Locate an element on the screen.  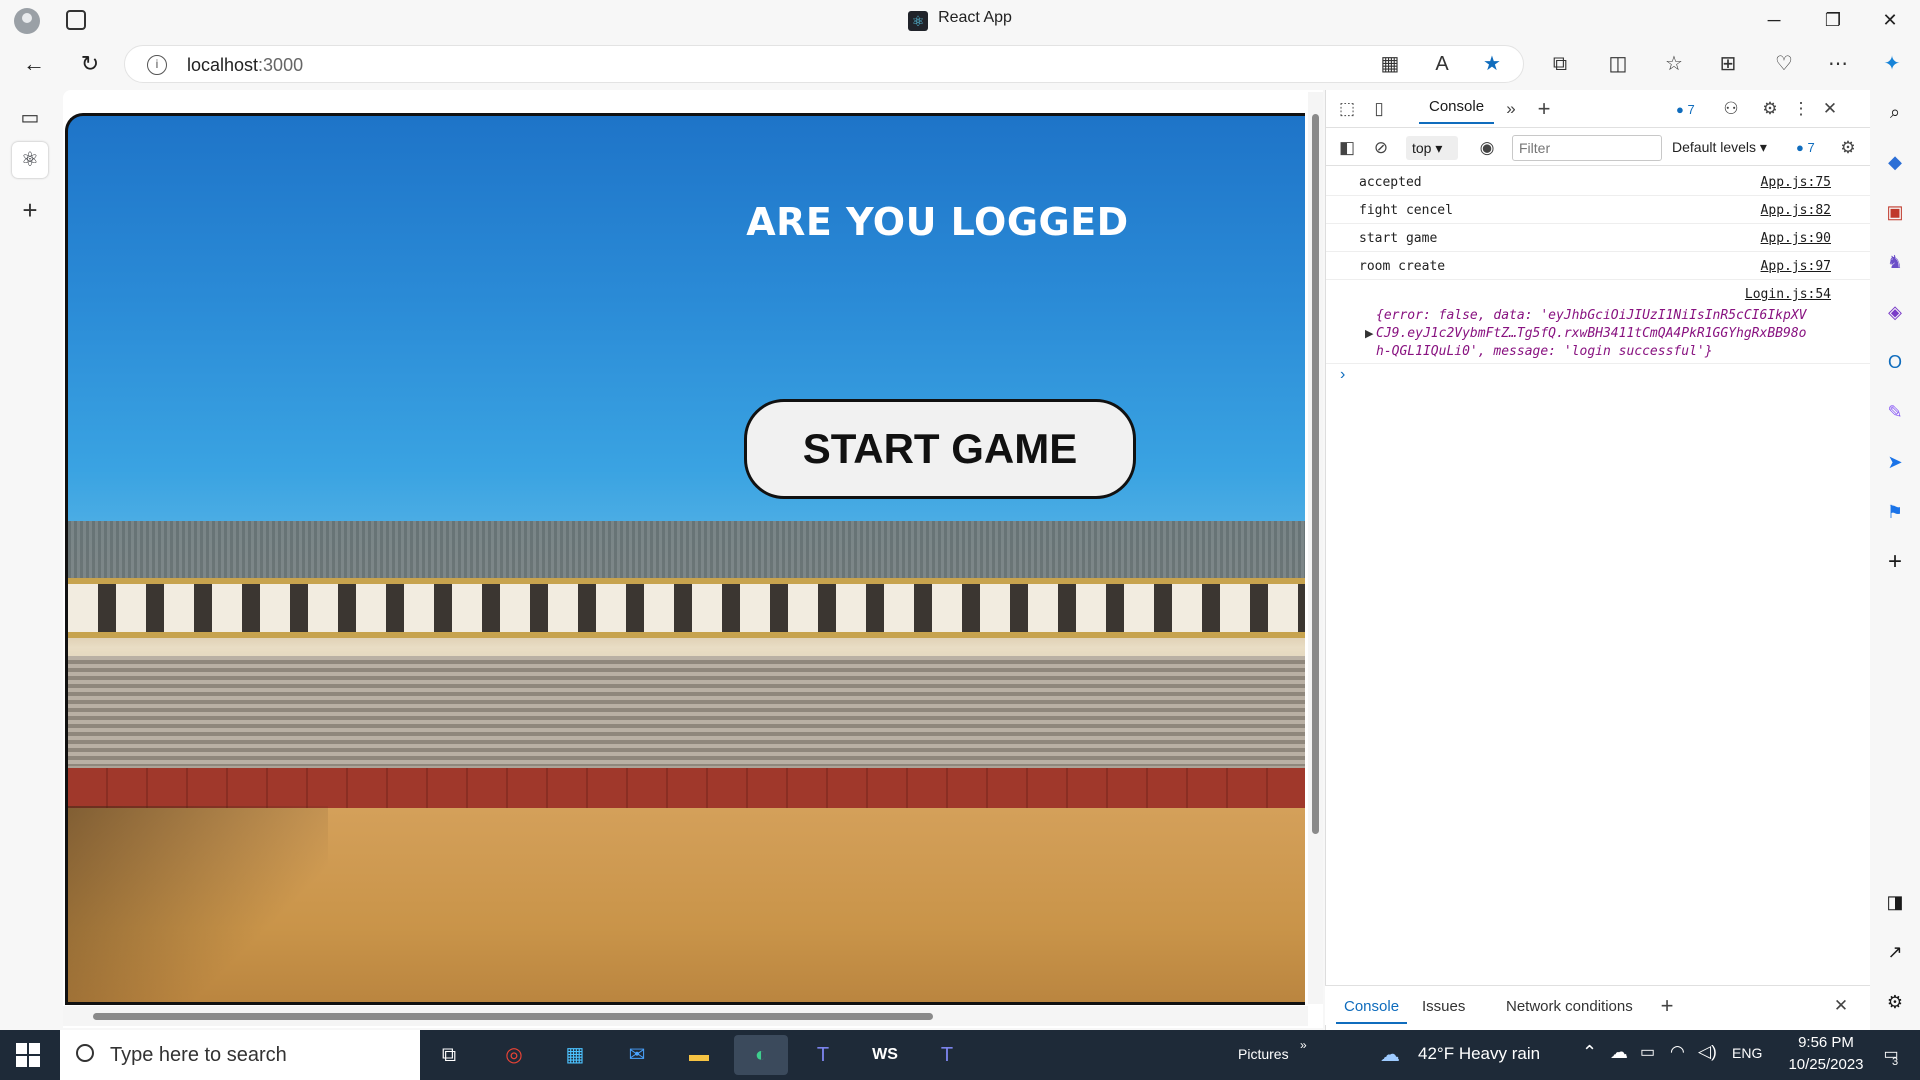
more-menu-icon: ⋯ is located at coordinates (1838, 64).